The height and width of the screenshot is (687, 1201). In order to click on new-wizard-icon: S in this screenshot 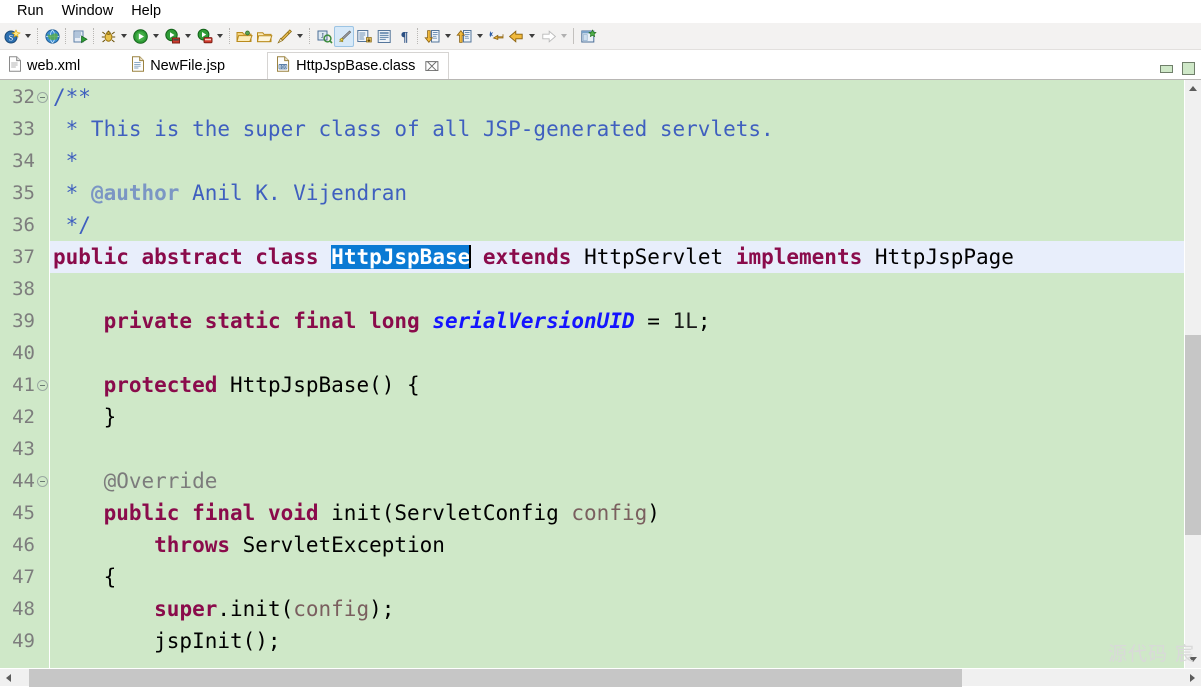, I will do `click(12, 36)`.